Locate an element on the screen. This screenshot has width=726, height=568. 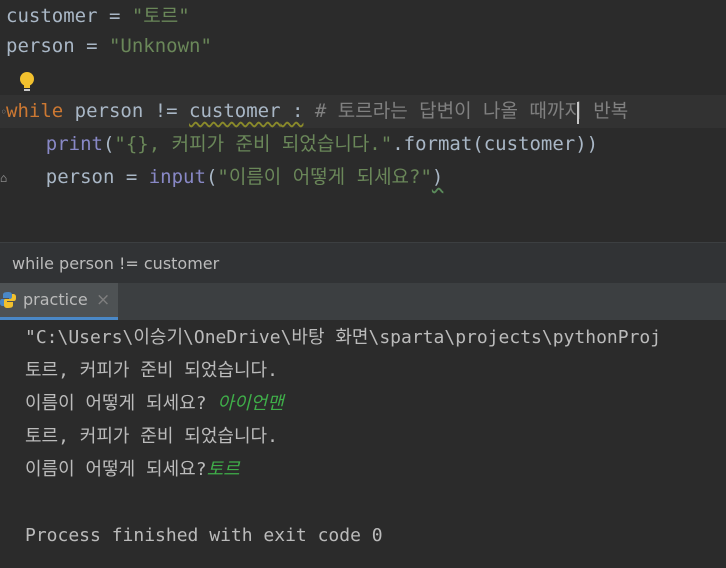
user-input: 토르 is located at coordinates (223, 469).